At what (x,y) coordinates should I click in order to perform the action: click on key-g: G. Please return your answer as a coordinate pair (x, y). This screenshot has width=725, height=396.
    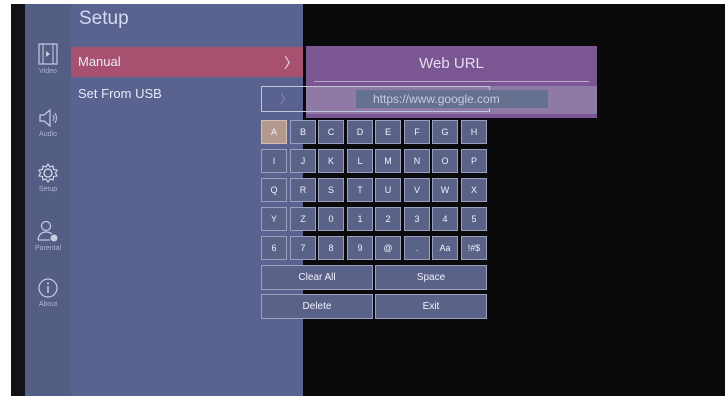
    Looking at the image, I should click on (445, 132).